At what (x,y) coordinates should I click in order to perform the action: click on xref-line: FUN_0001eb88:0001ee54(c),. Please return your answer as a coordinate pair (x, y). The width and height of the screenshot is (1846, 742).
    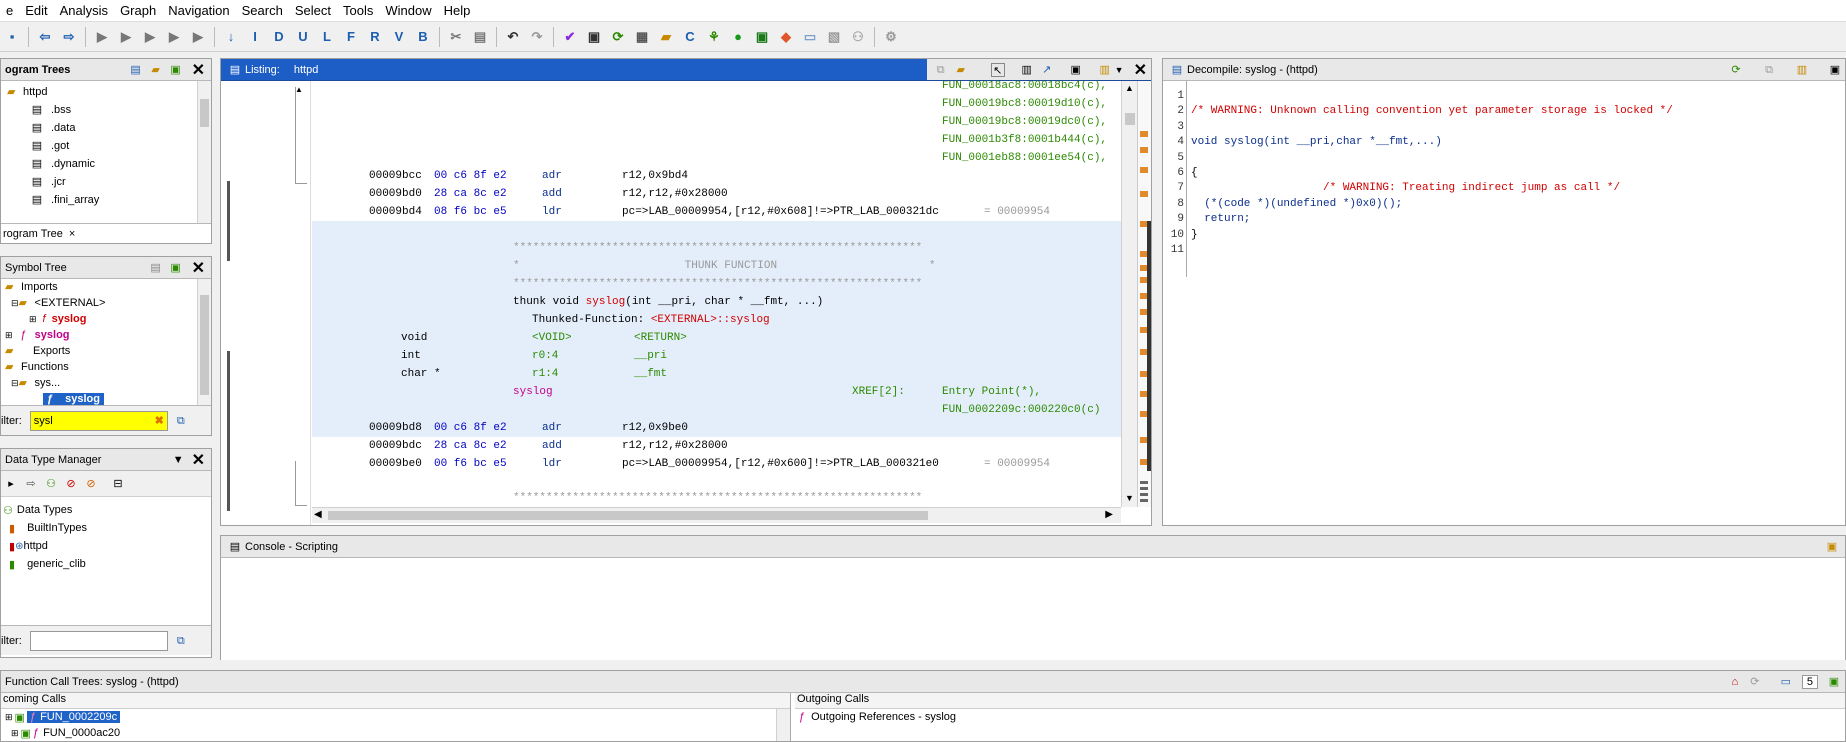
    Looking at the image, I should click on (1024, 158).